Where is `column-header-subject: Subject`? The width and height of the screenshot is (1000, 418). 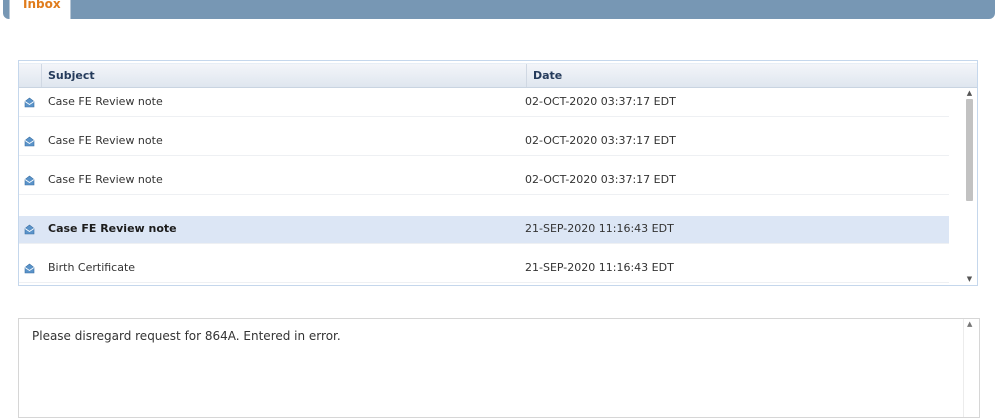
column-header-subject: Subject is located at coordinates (284, 75).